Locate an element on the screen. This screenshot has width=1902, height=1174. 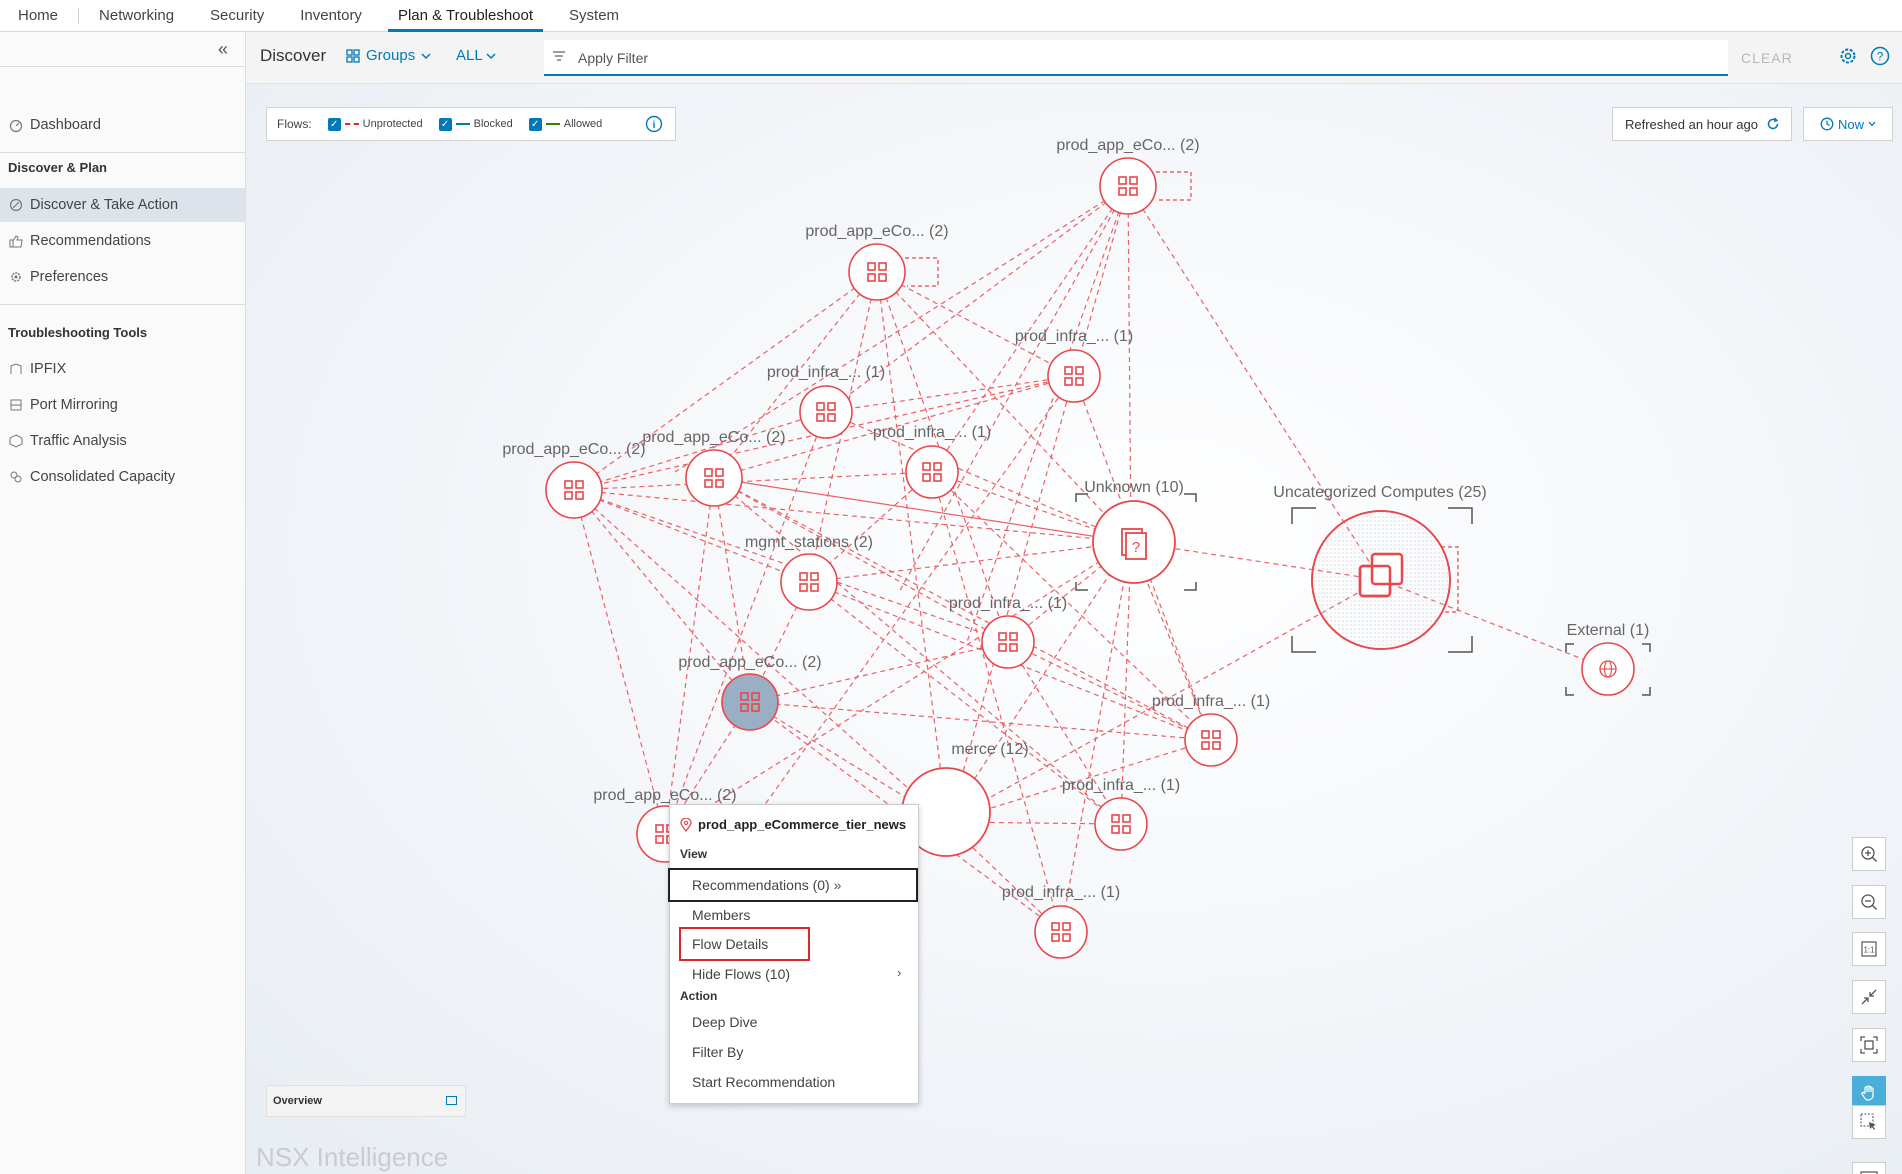
context-menu-header: prod_app_eCommerce_tier_news is located at coordinates (793, 824).